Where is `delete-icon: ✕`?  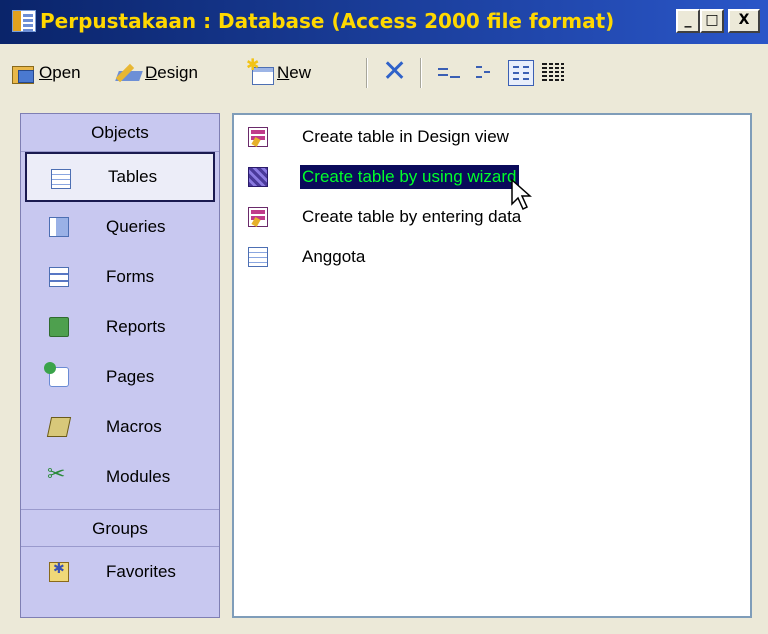 delete-icon: ✕ is located at coordinates (395, 72).